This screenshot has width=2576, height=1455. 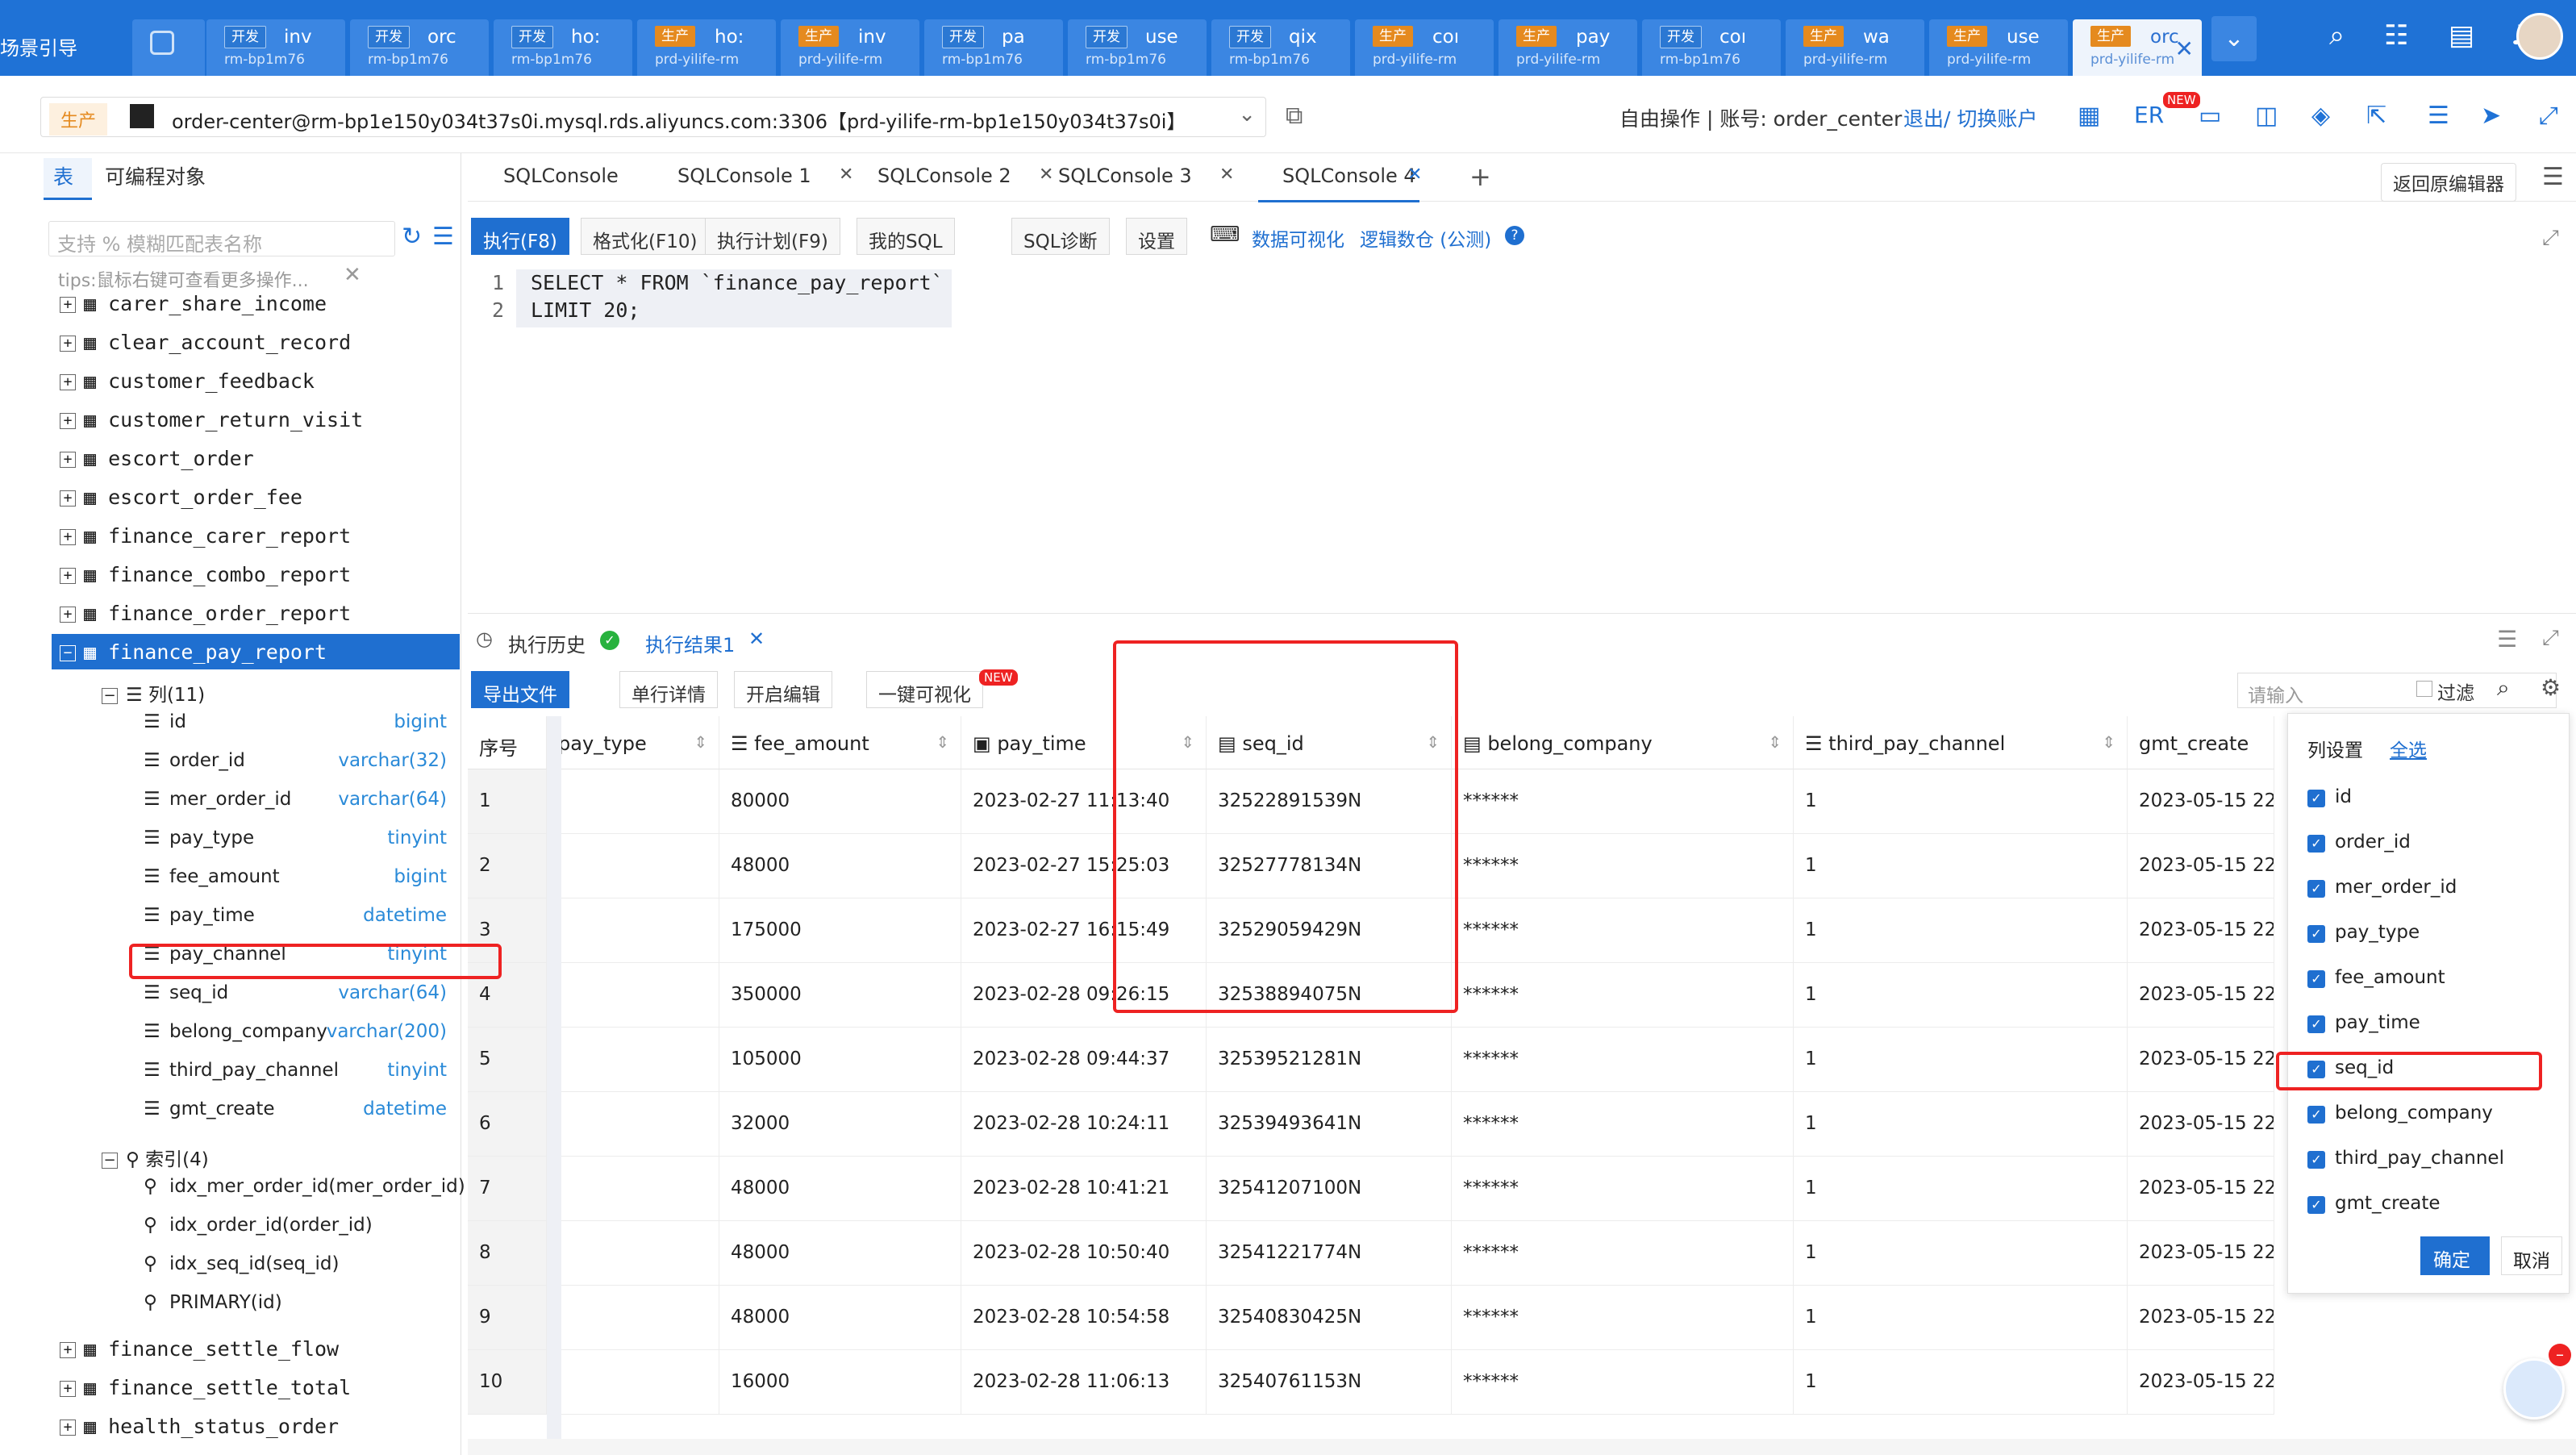 What do you see at coordinates (2266, 116) in the screenshot?
I see `chart-icon: ◫` at bounding box center [2266, 116].